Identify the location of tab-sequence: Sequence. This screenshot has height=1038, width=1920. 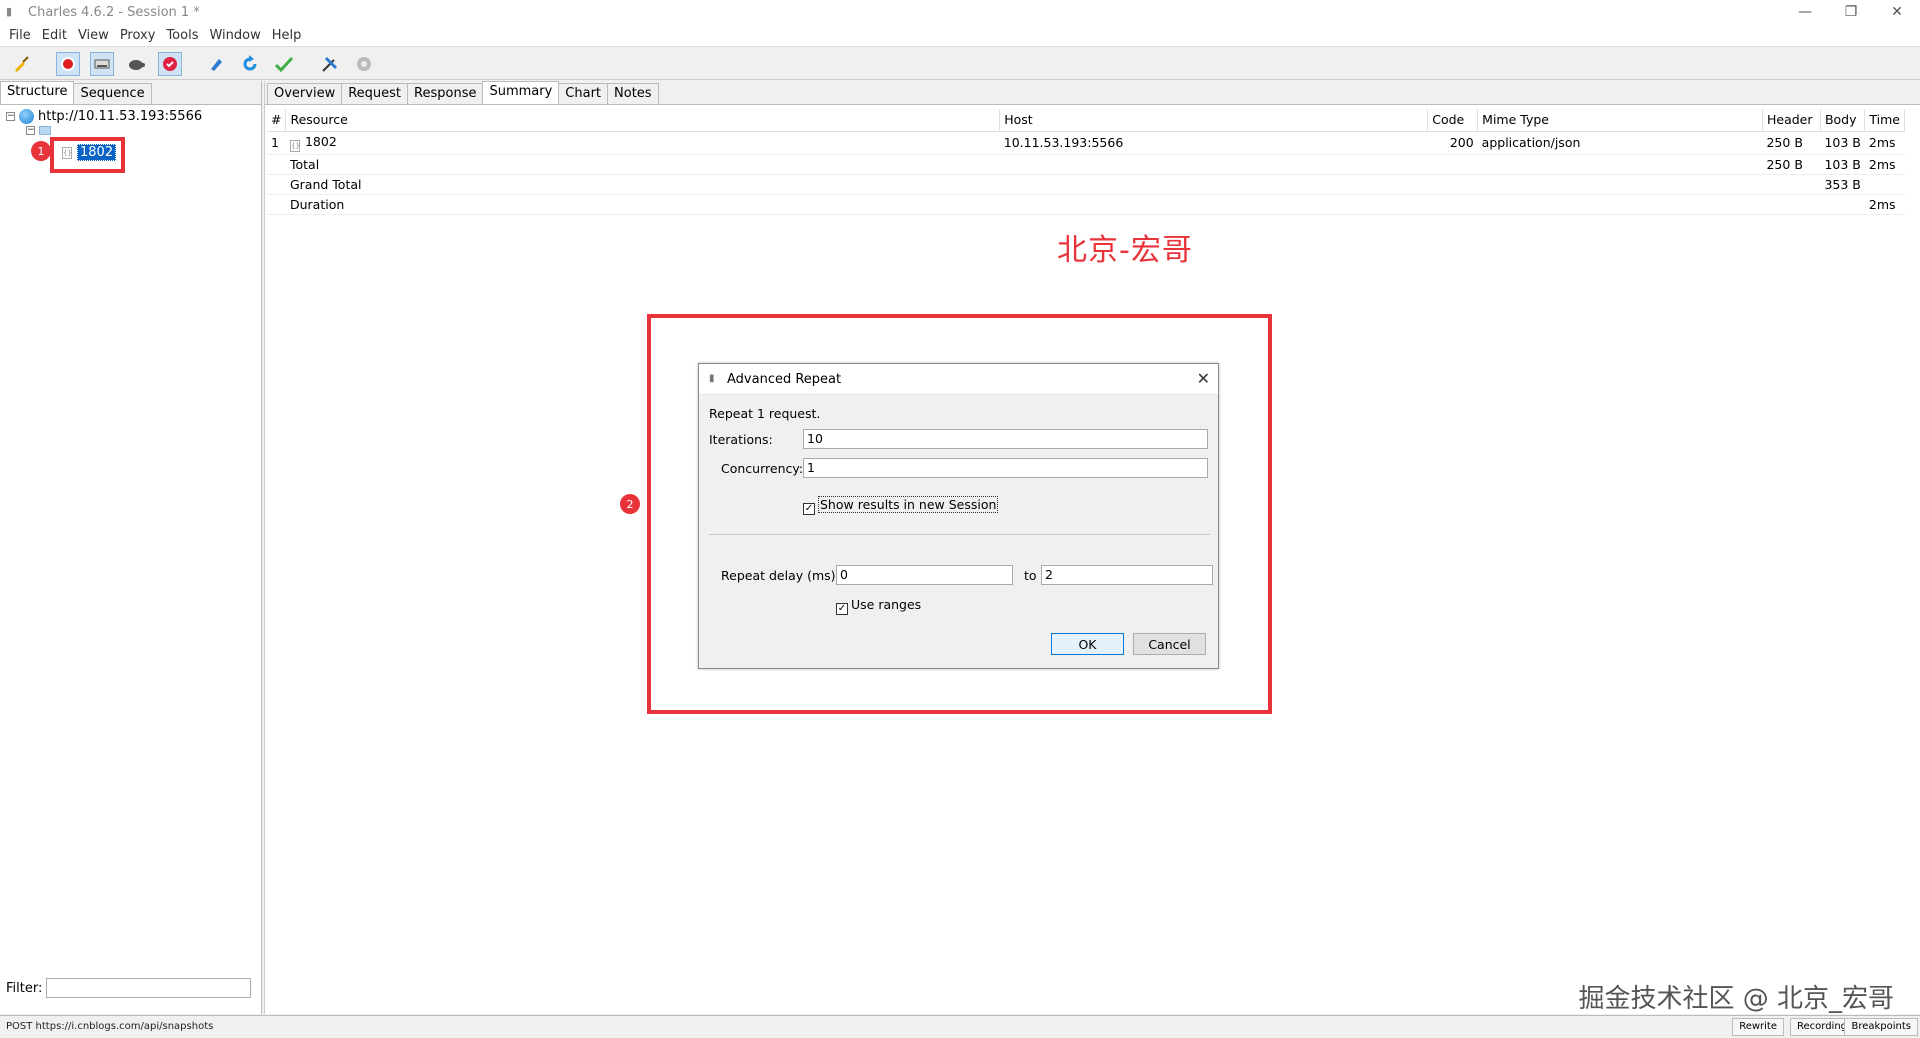
(112, 93).